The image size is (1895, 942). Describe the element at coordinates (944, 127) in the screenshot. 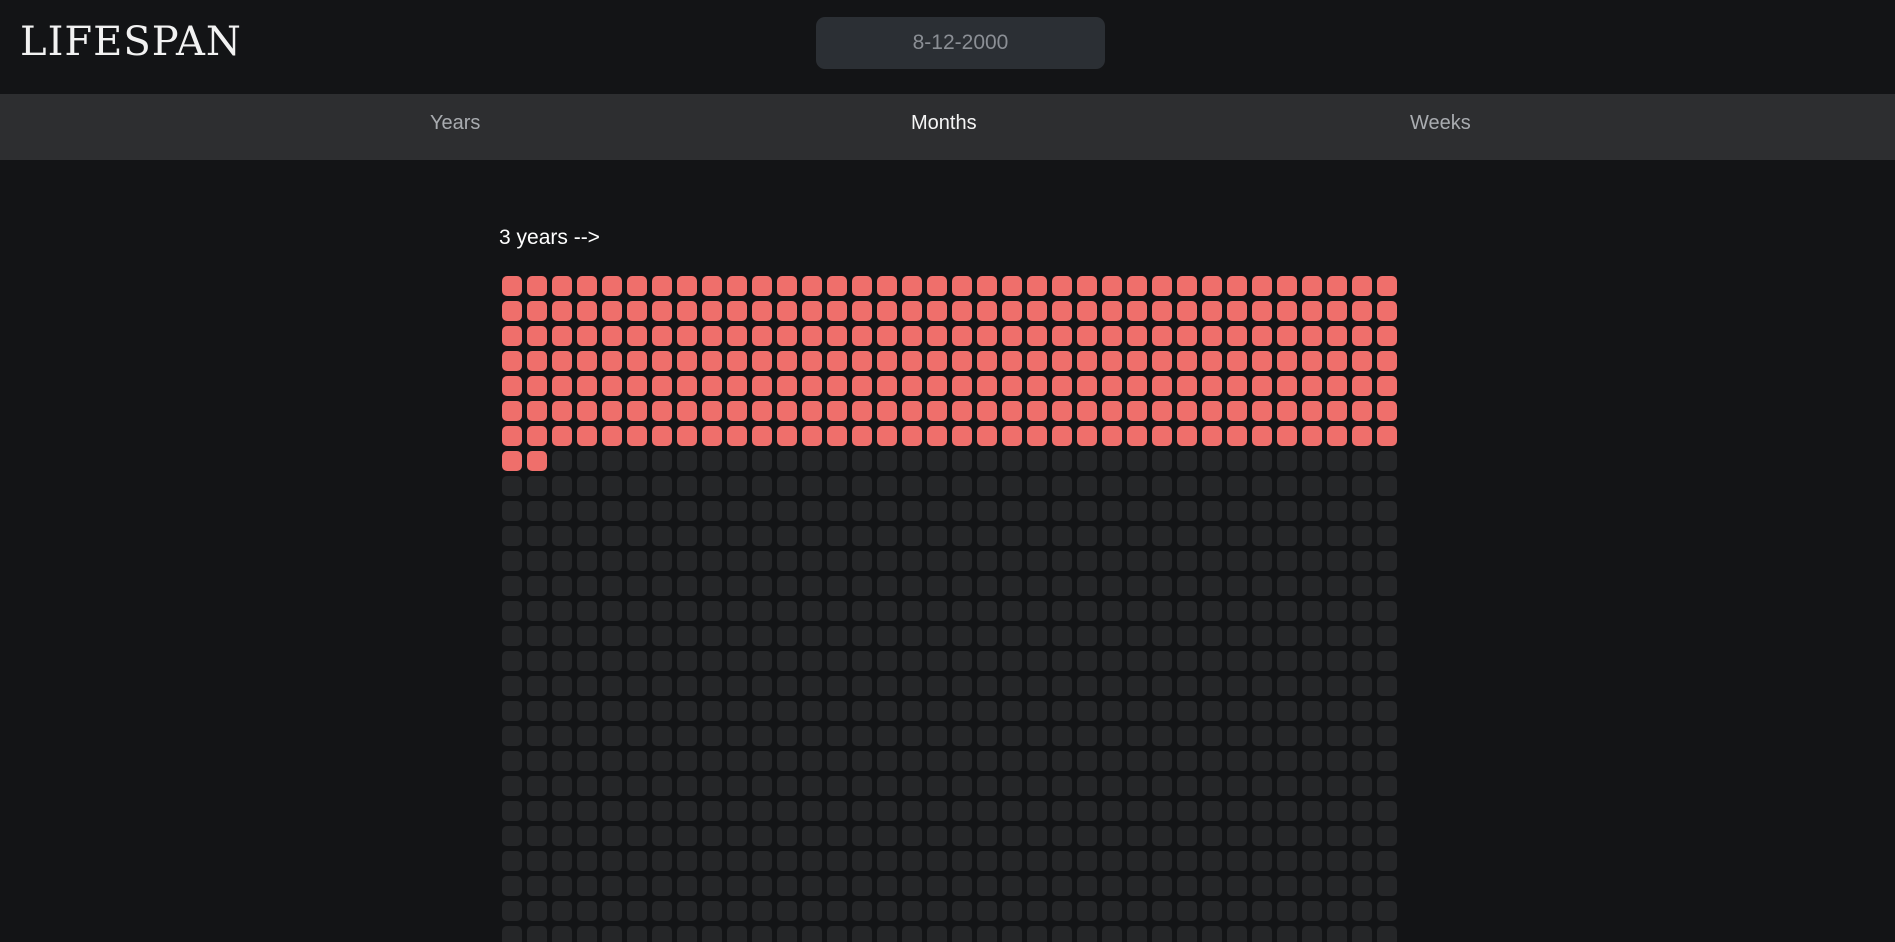

I see `tab-months: Months` at that location.